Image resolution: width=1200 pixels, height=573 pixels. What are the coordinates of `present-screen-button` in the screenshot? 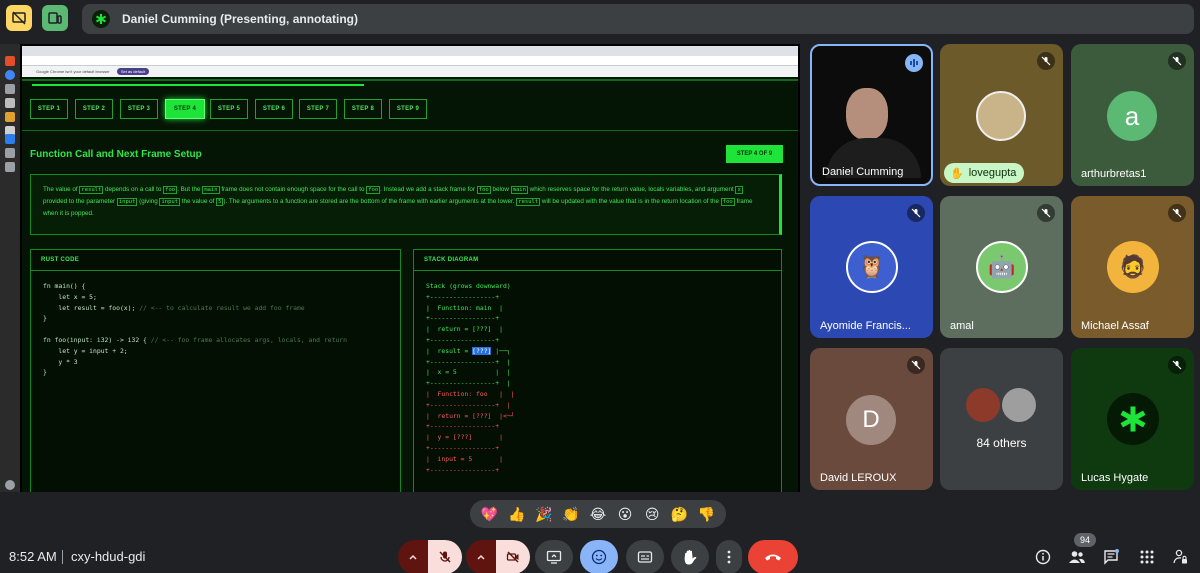 It's located at (554, 556).